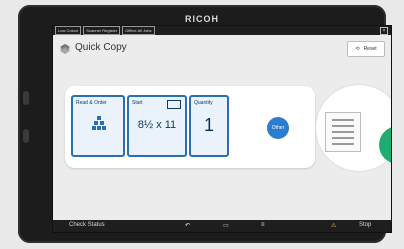  I want to click on document-preview, so click(343, 132).